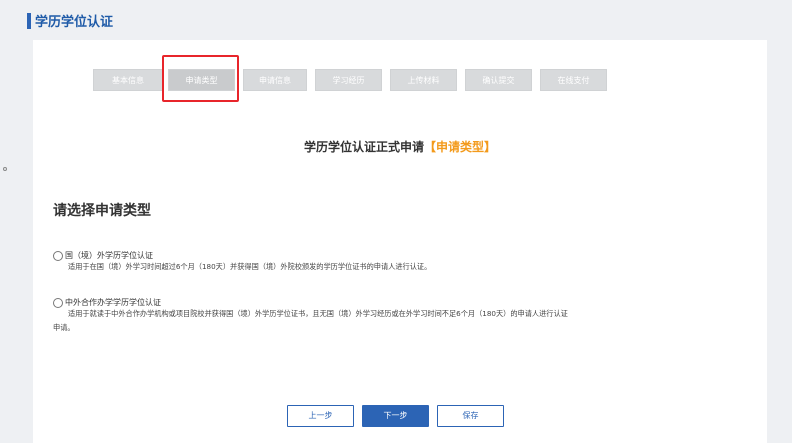 This screenshot has width=792, height=443. I want to click on save-button: 保存, so click(470, 416).